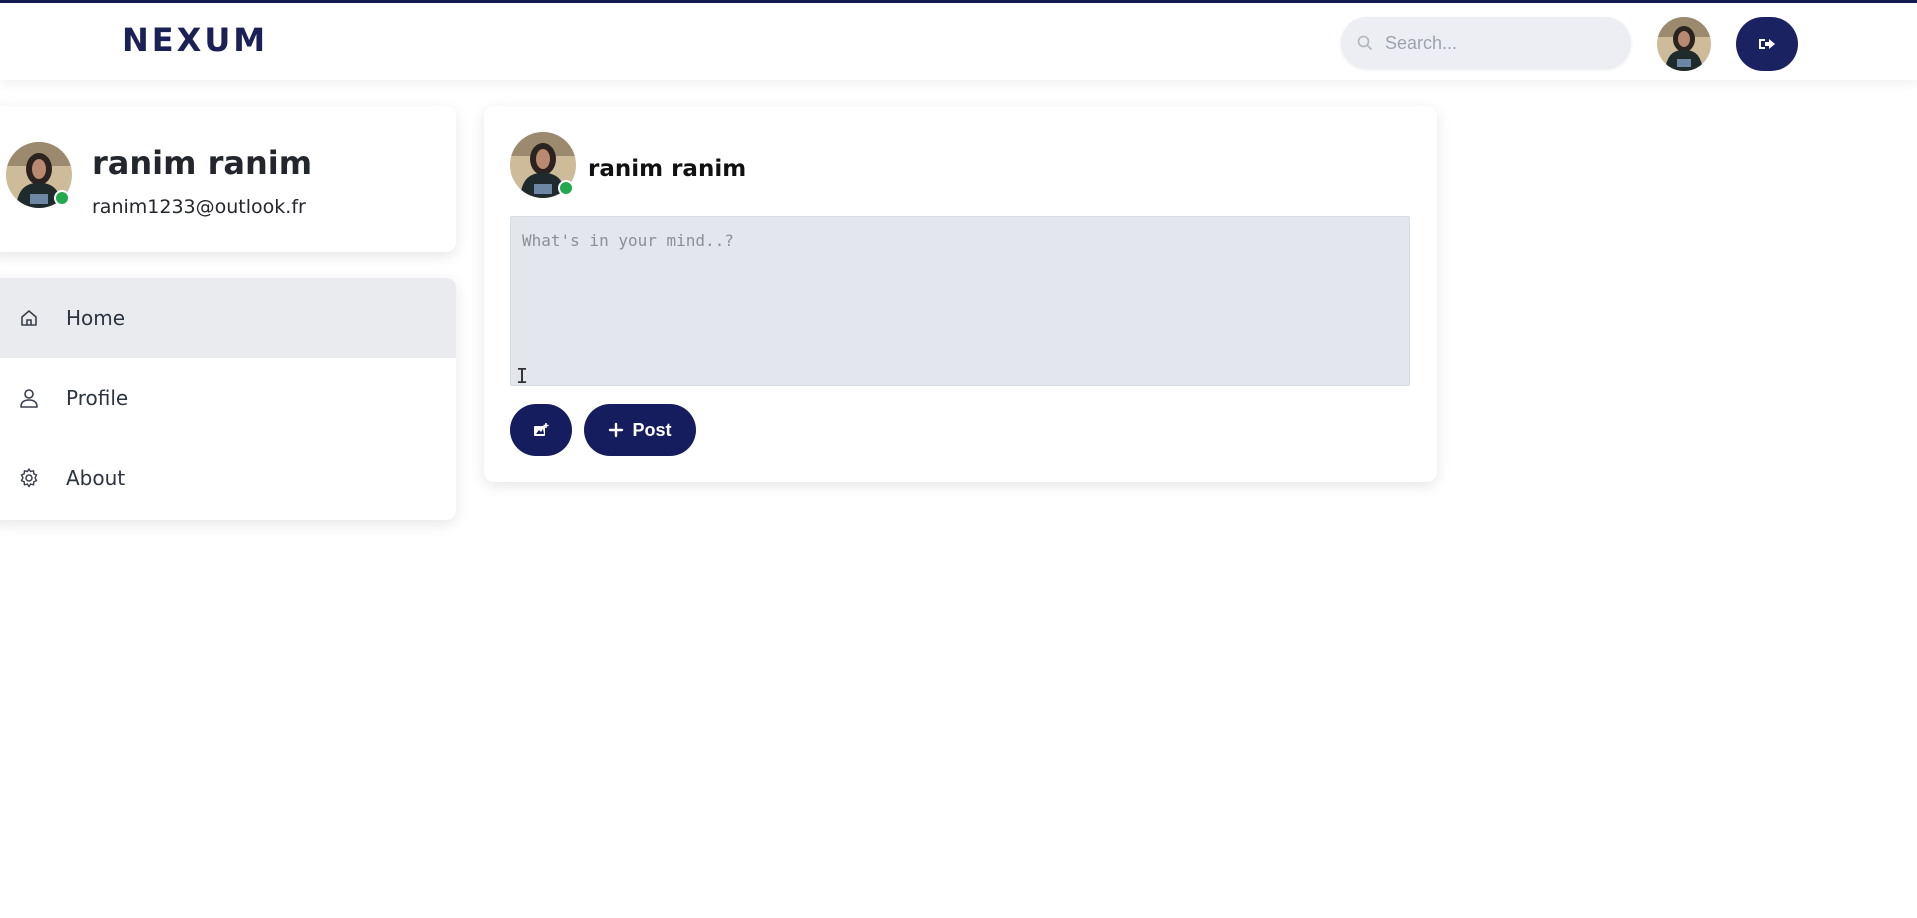 The image size is (1917, 918). What do you see at coordinates (1364, 42) in the screenshot?
I see `search-icon` at bounding box center [1364, 42].